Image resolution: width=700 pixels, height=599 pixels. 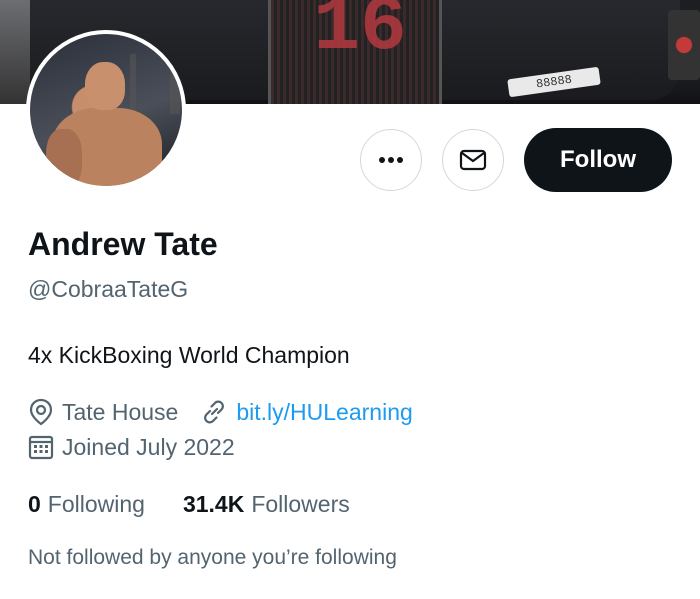 I want to click on mutual-followers-note: Not followed by anyone you’re following, so click(x=212, y=557).